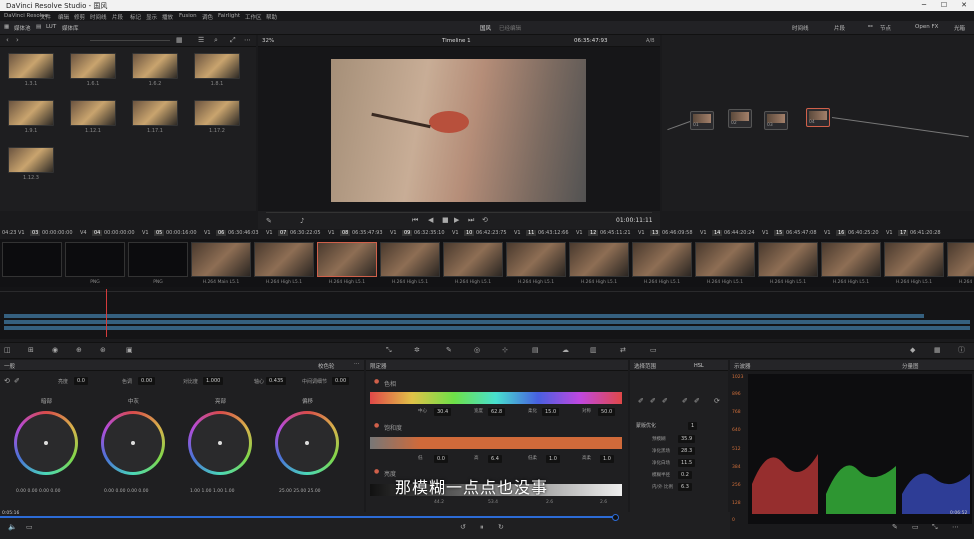  Describe the element at coordinates (687, 451) in the screenshot. I see `refine-value: 28.3` at that location.